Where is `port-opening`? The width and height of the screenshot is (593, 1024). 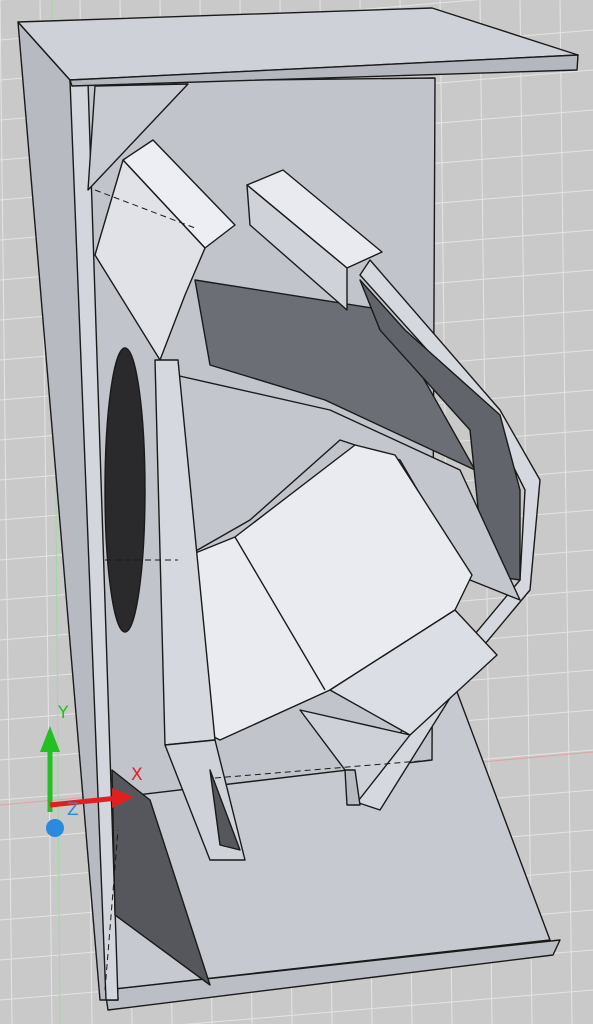 port-opening is located at coordinates (125, 490).